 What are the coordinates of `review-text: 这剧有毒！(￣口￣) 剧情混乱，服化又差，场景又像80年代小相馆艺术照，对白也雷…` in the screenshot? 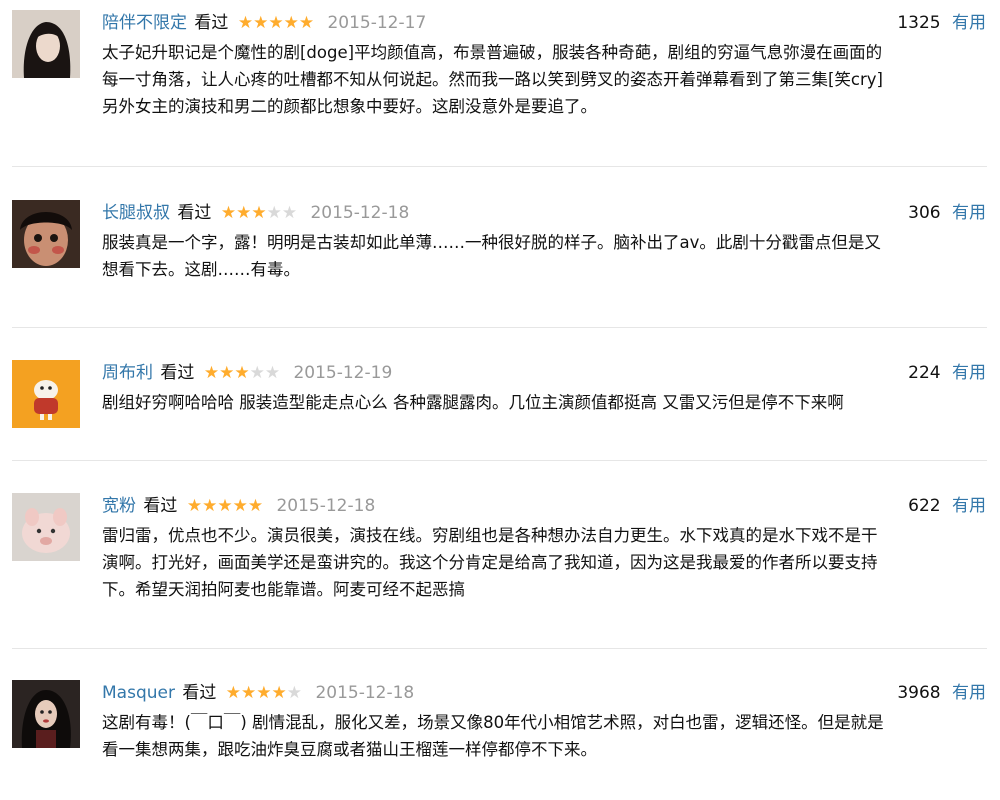 It's located at (493, 736).